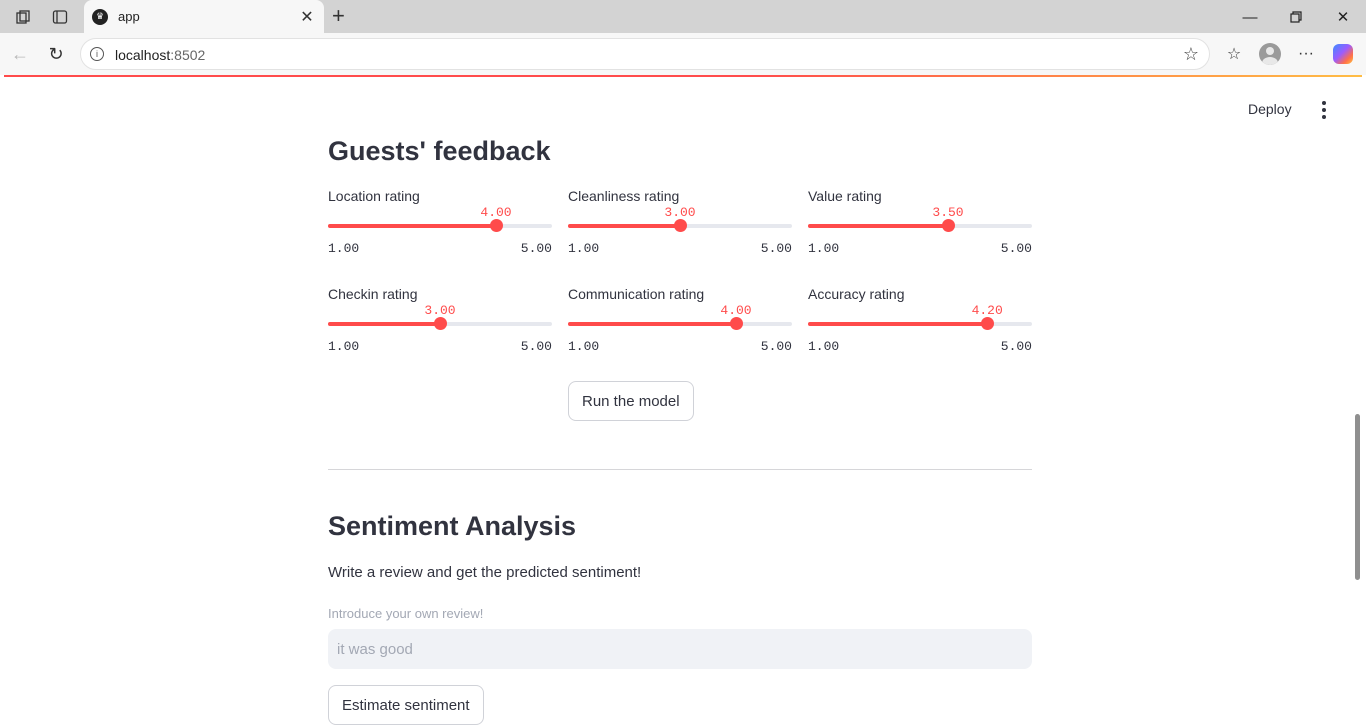 This screenshot has width=1366, height=725. I want to click on slider-value: 3.50, so click(948, 212).